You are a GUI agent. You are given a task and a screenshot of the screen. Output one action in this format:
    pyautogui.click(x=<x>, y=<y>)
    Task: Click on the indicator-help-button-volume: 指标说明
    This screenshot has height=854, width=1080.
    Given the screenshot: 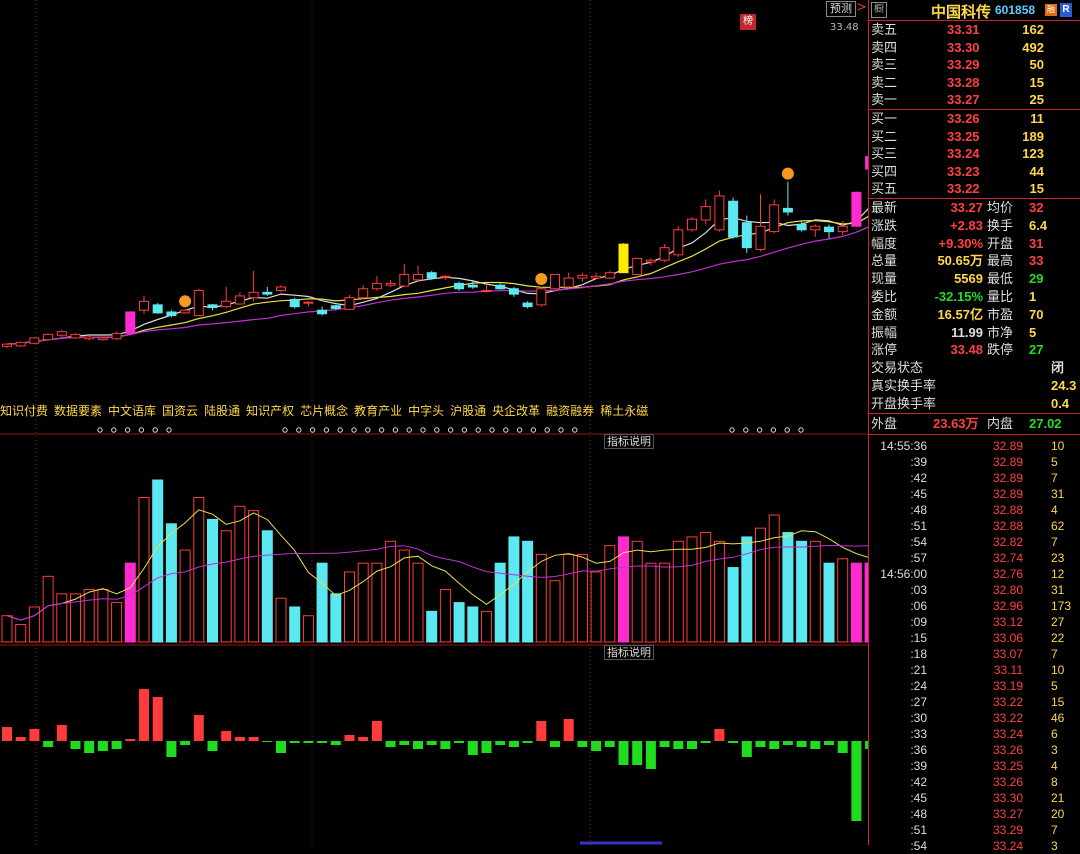 What is the action you would take?
    pyautogui.click(x=629, y=441)
    